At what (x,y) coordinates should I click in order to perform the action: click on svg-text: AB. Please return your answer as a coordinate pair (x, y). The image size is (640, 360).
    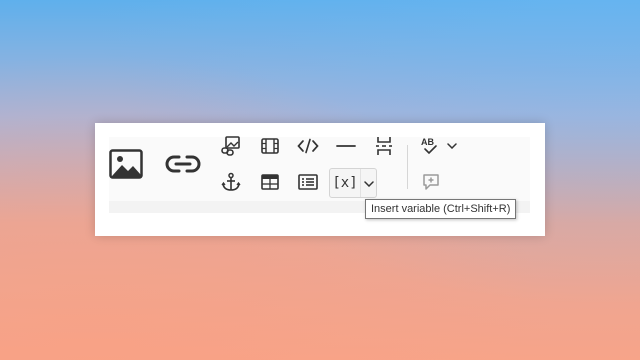
    Looking at the image, I should click on (427, 142).